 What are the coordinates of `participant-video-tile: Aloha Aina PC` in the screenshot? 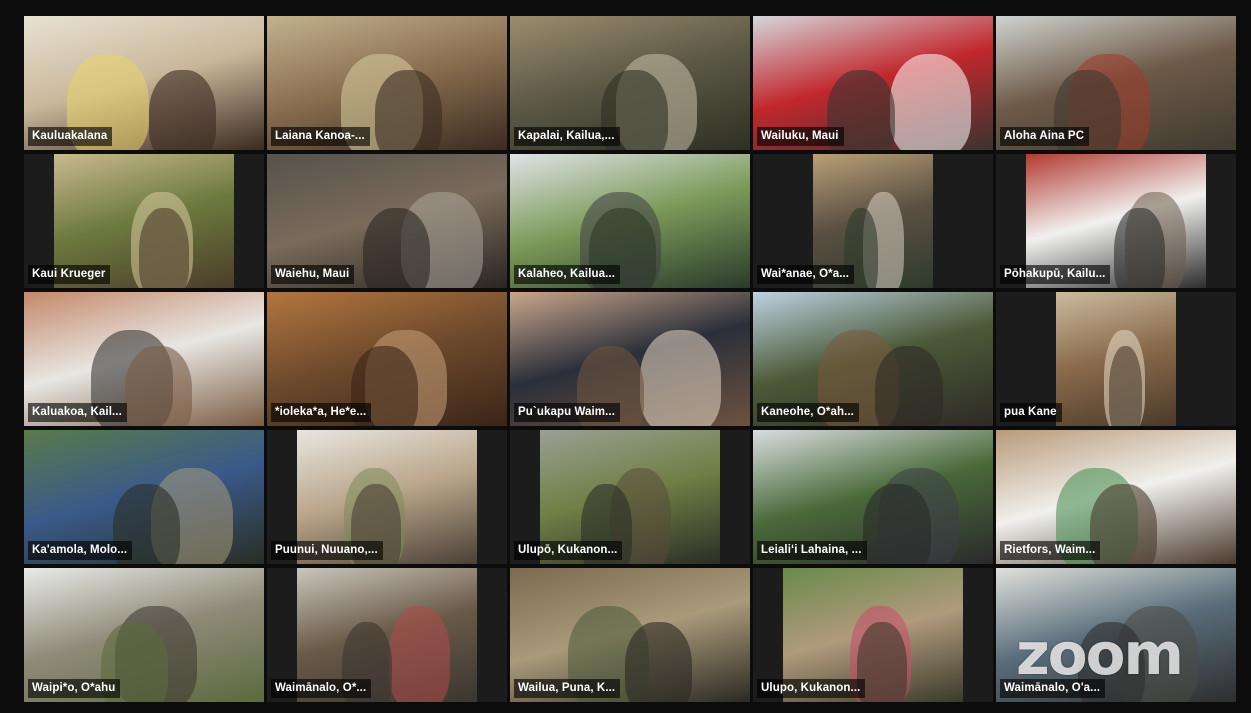 It's located at (1116, 83).